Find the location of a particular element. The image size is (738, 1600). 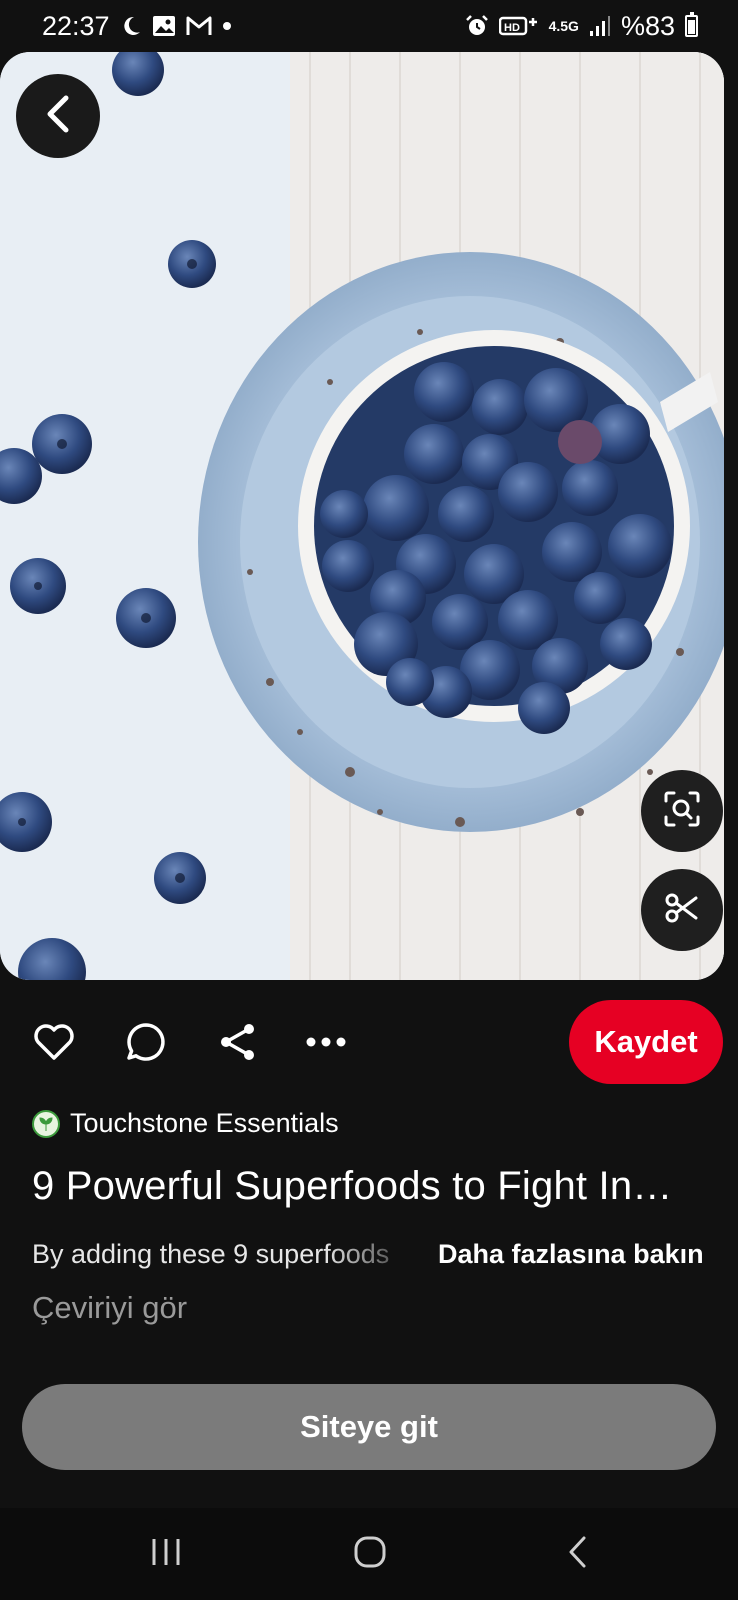

back-button is located at coordinates (58, 116).